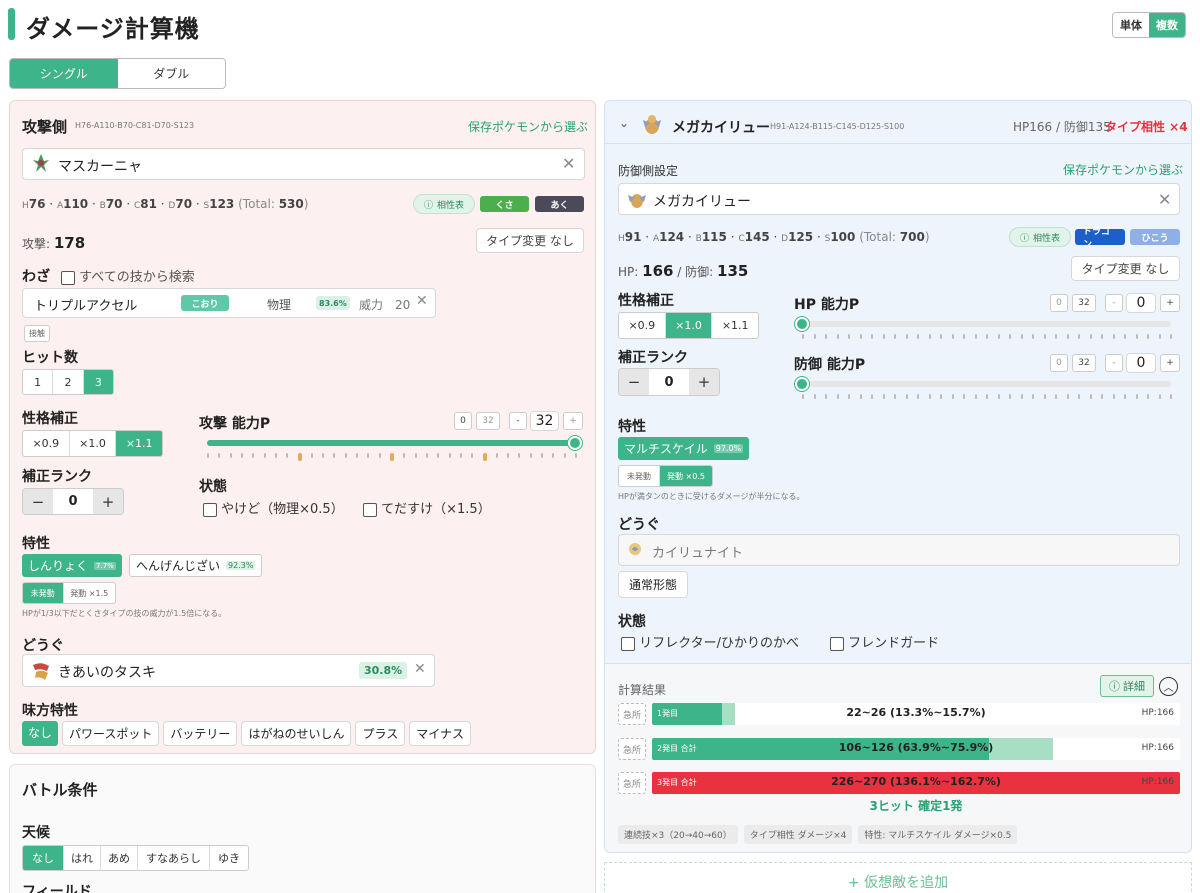  I want to click on friend-guard-checkbox, so click(837, 643).